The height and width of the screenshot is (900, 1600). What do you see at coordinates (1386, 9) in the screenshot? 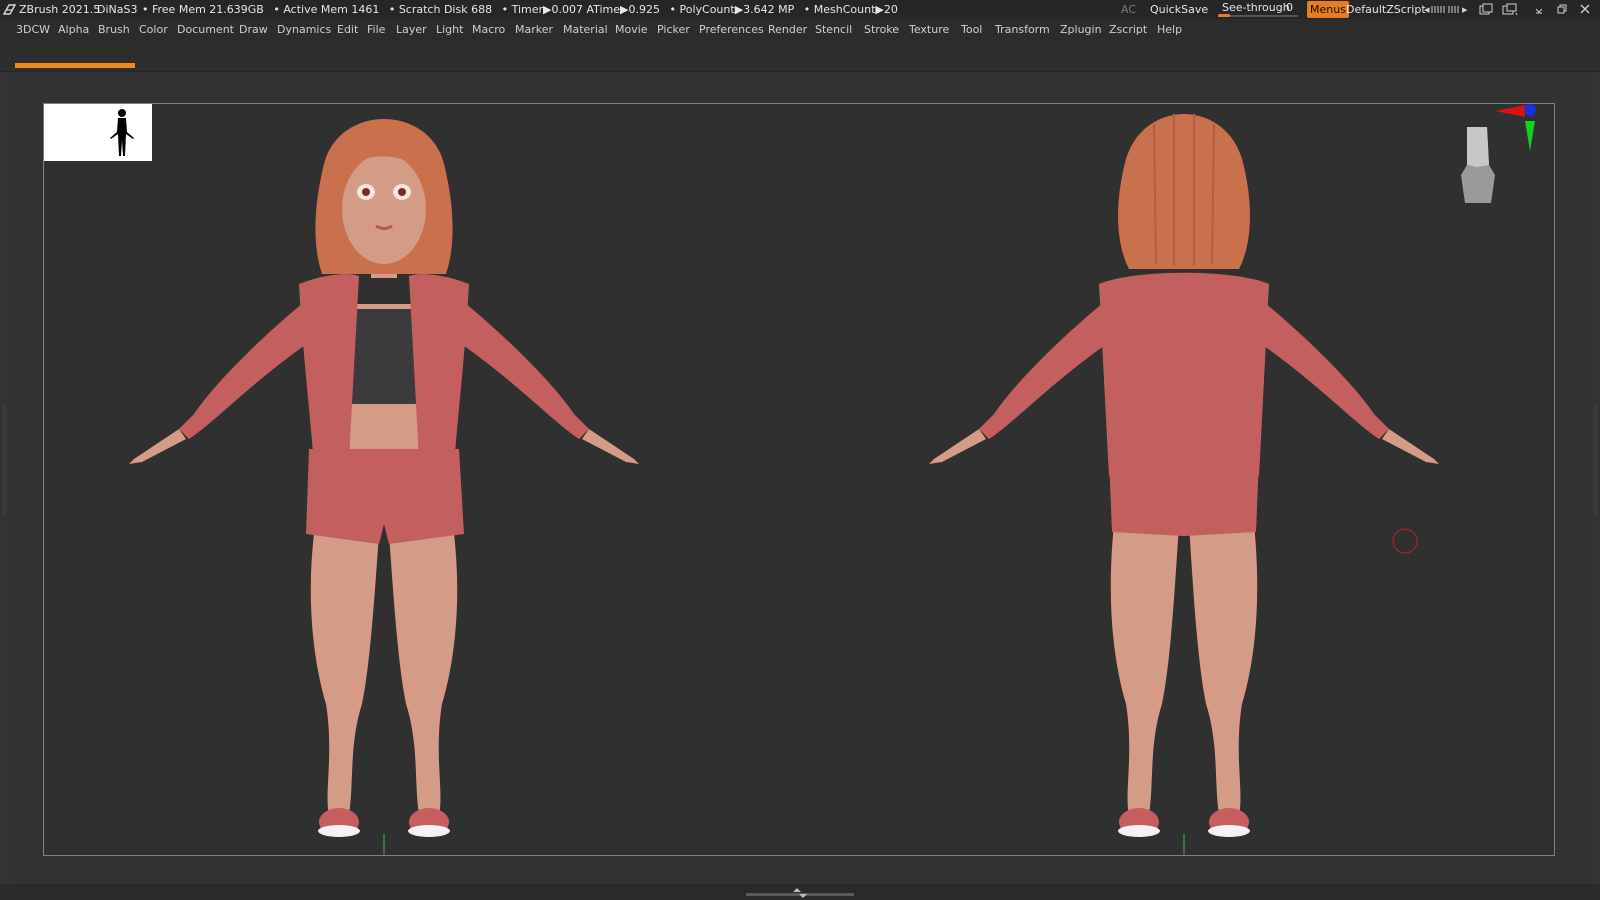
I see `default-zscript-button: DefaultZScript` at bounding box center [1386, 9].